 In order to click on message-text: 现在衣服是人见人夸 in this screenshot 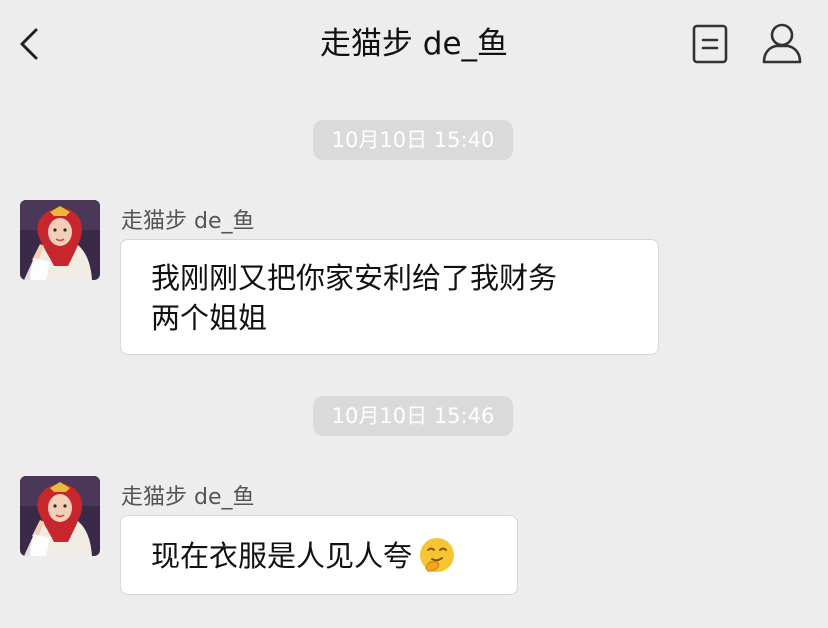, I will do `click(282, 556)`.